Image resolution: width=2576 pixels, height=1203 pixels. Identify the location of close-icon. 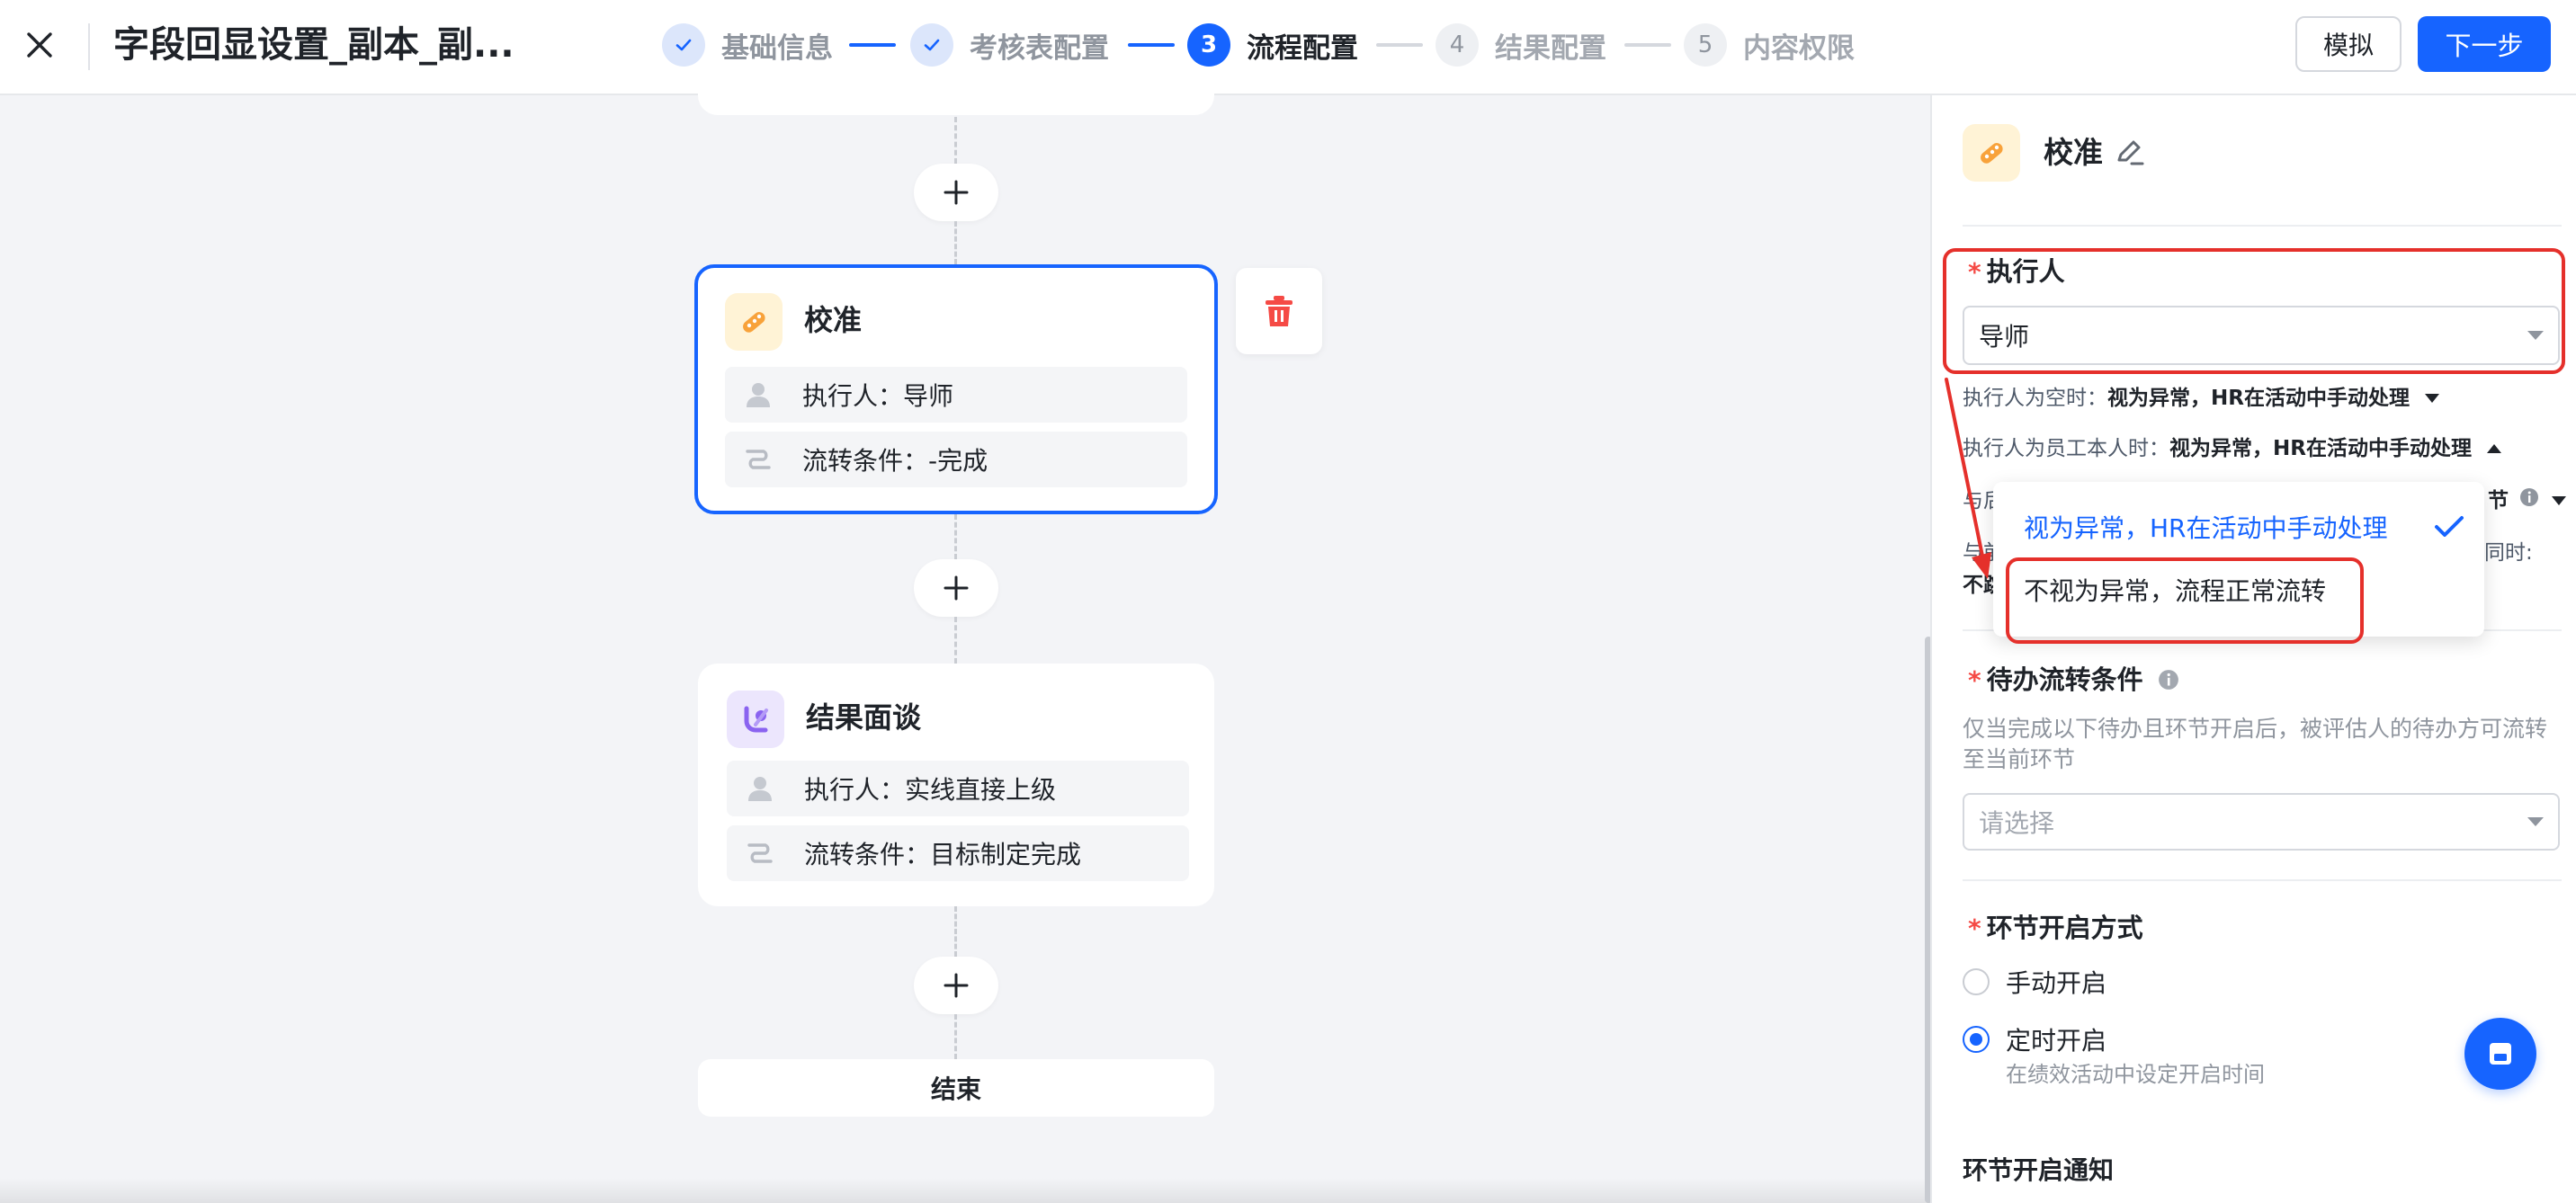
(39, 45).